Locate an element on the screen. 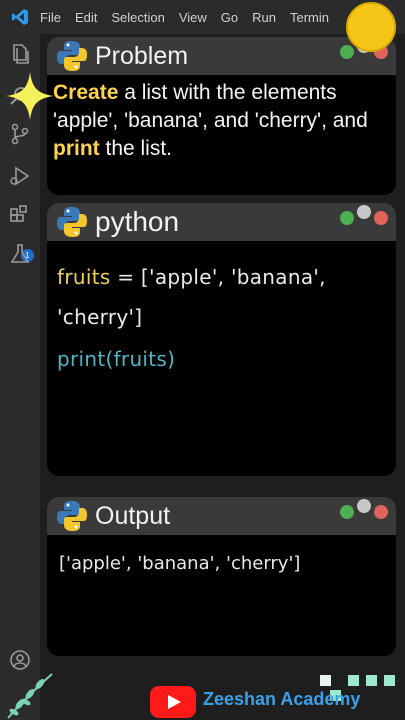 This screenshot has height=720, width=405. problem-text-part2: the list. is located at coordinates (136, 148).